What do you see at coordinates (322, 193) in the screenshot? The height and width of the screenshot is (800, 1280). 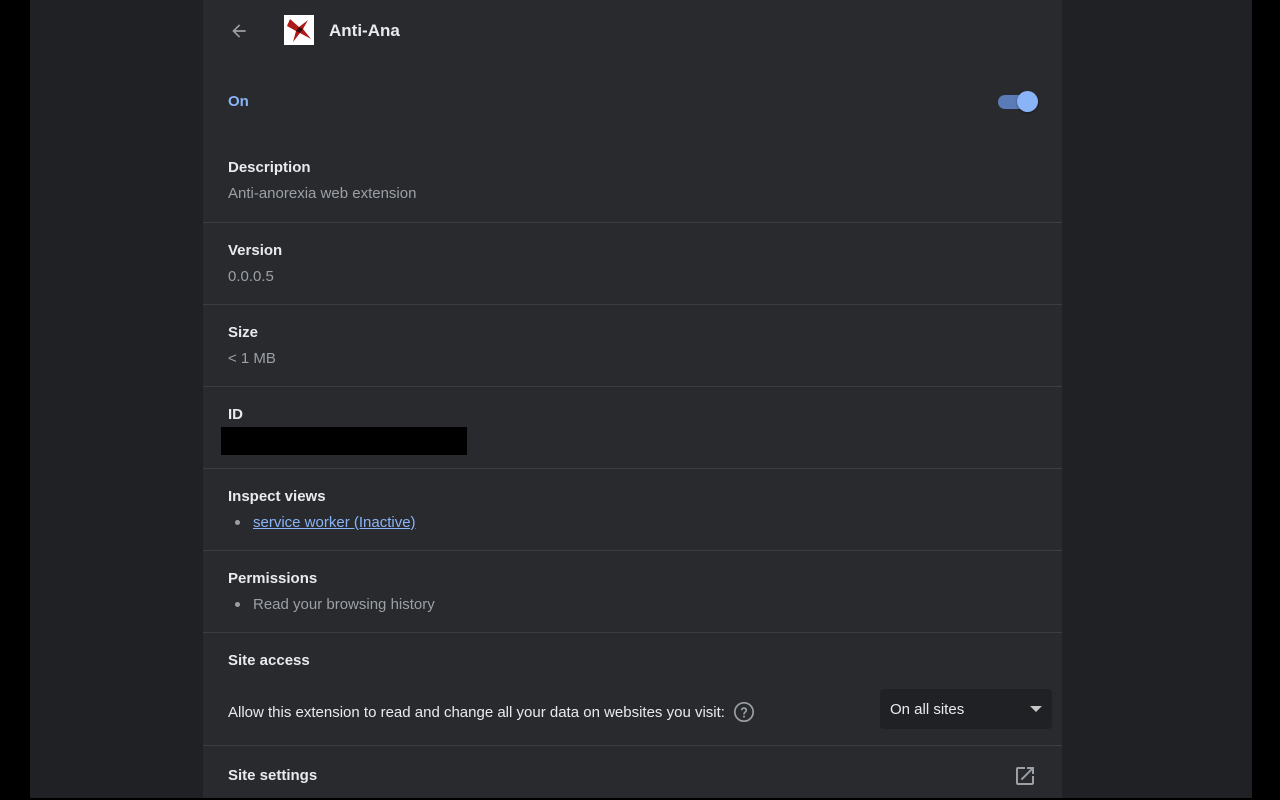 I see `description-value: Anti-anorexia web extension` at bounding box center [322, 193].